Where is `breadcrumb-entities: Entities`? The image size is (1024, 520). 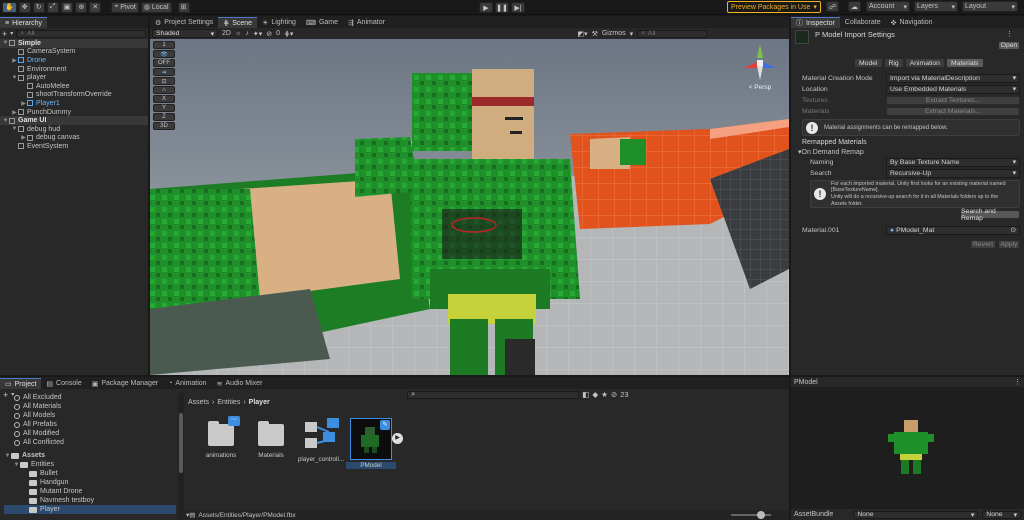 breadcrumb-entities: Entities is located at coordinates (228, 402).